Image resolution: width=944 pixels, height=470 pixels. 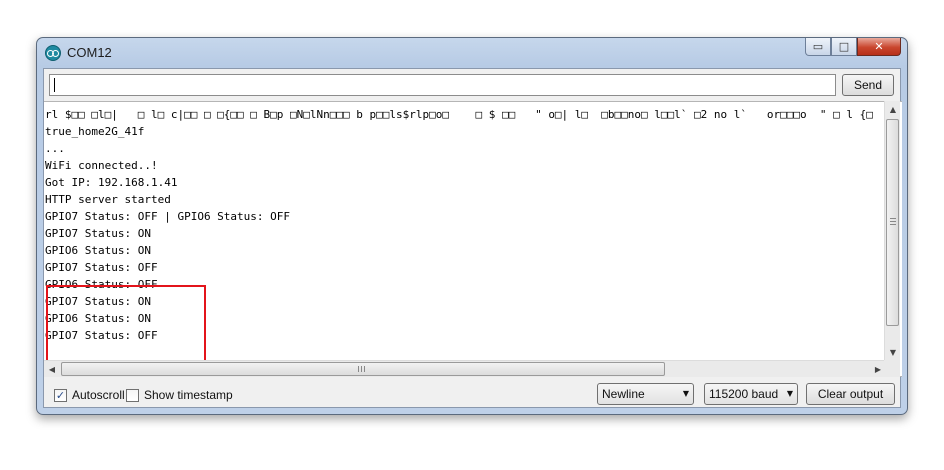 I want to click on text-caret, so click(x=54, y=85).